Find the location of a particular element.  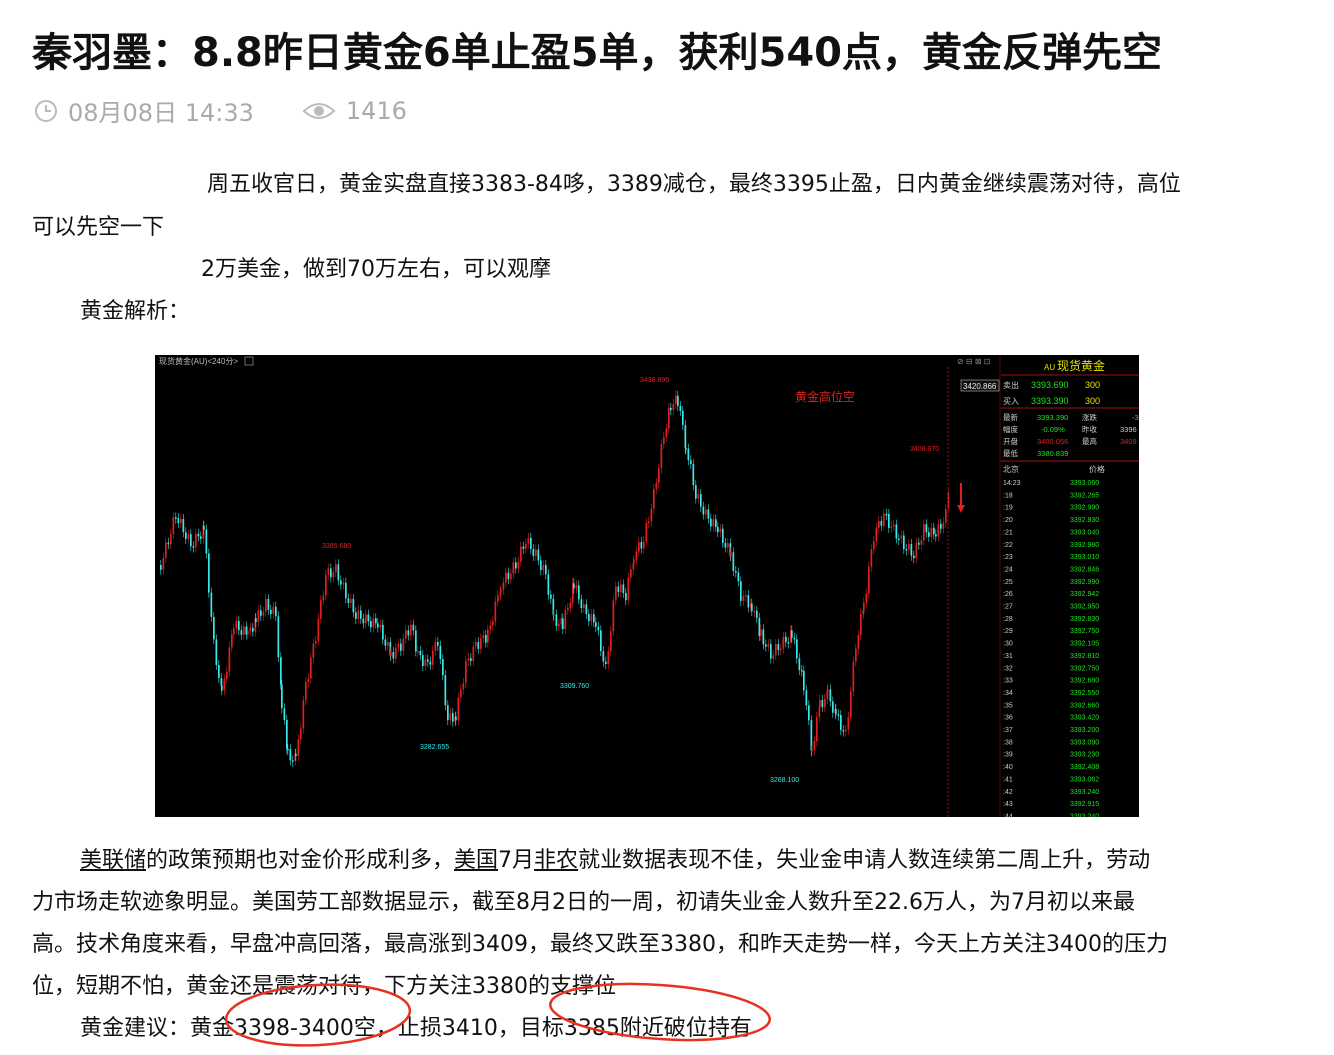

view-count: 1416 is located at coordinates (376, 110).